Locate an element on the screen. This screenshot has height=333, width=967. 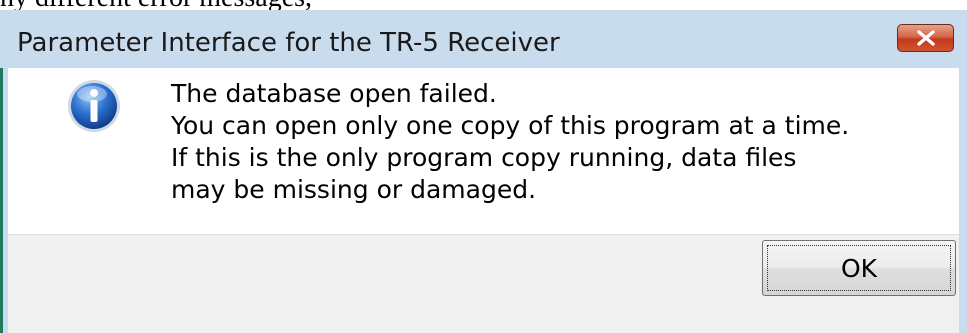
ok-button: OK is located at coordinates (859, 268).